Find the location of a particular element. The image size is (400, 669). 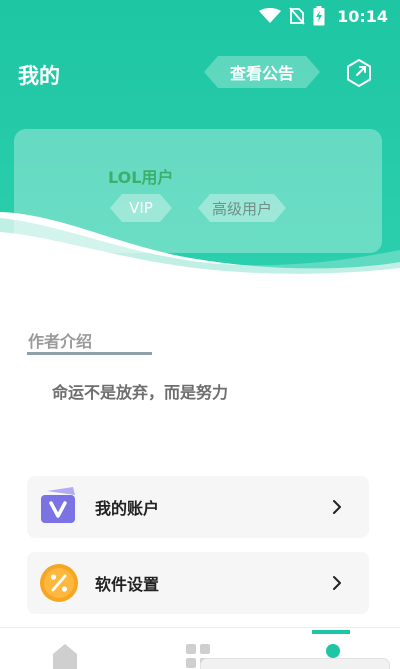

account-v-icon is located at coordinates (58, 505).